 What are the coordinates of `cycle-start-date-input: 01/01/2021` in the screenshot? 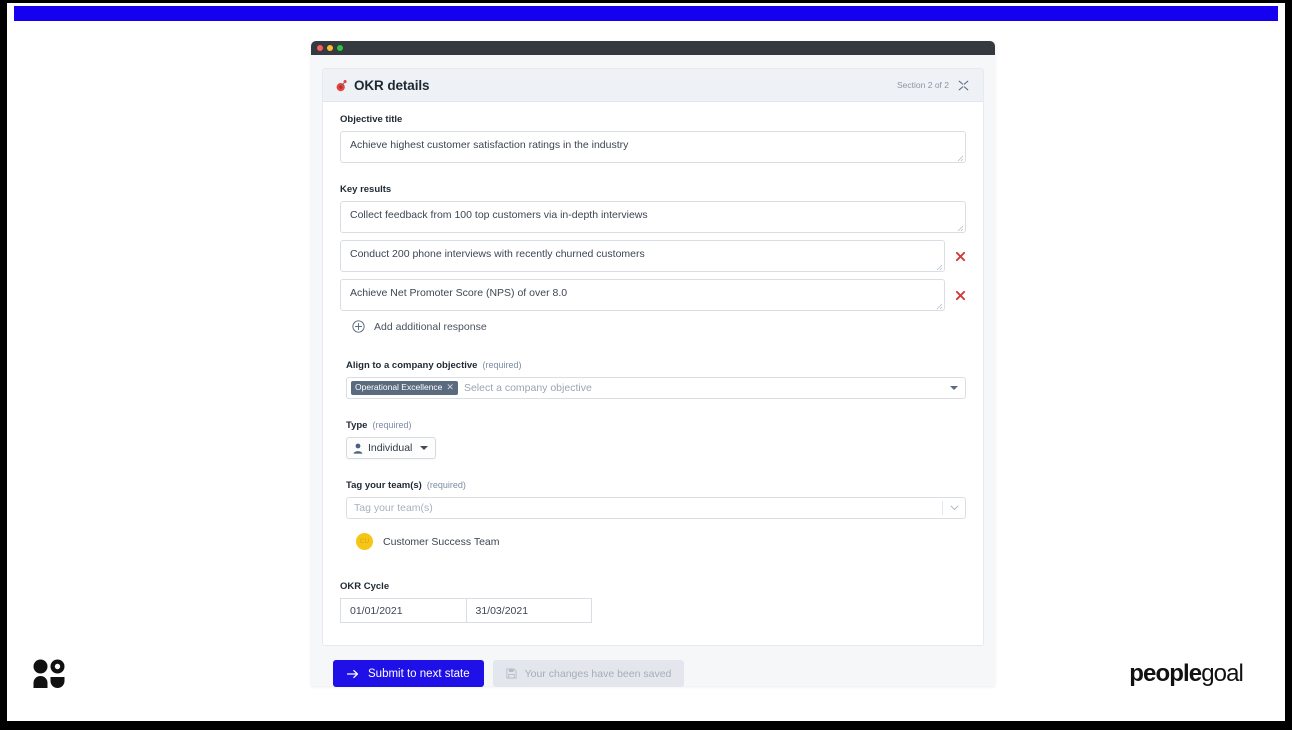 It's located at (403, 610).